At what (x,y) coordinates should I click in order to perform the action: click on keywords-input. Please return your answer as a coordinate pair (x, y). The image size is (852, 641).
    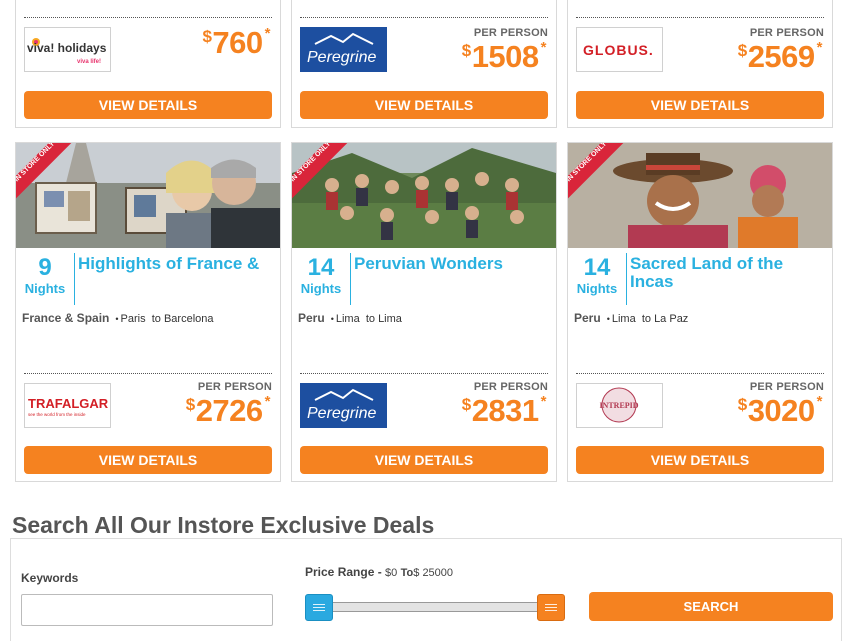
    Looking at the image, I should click on (147, 610).